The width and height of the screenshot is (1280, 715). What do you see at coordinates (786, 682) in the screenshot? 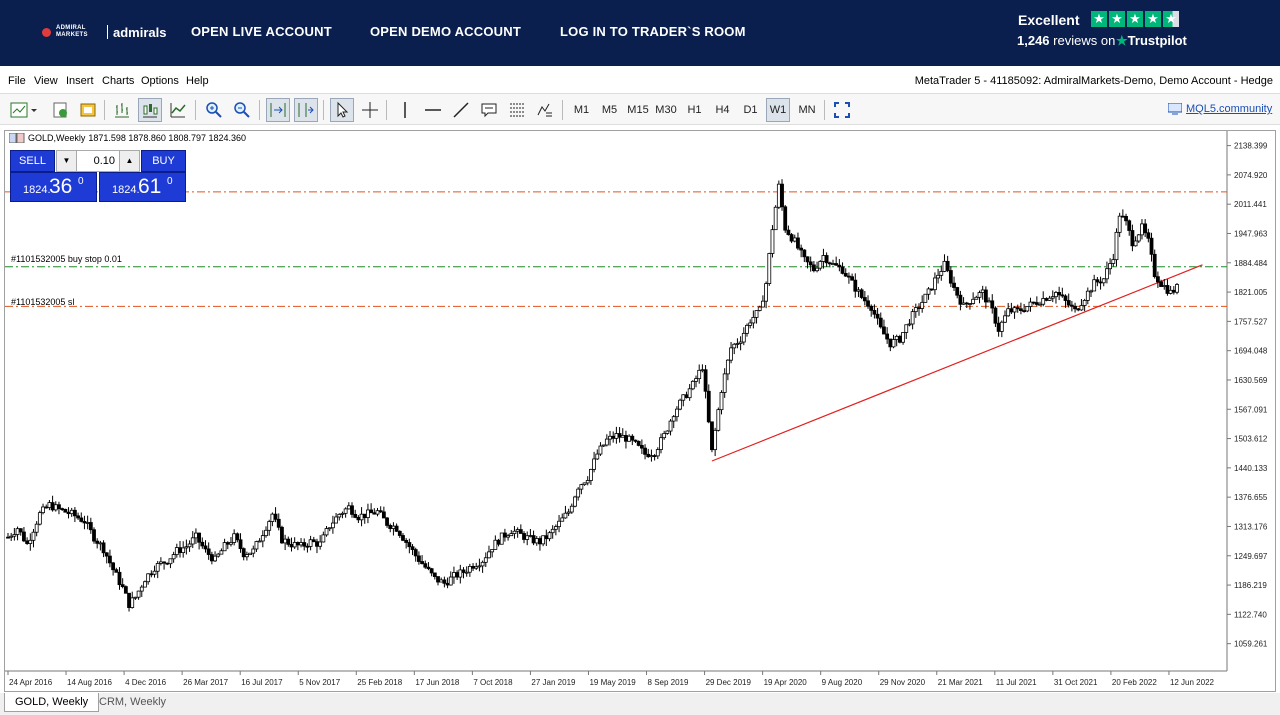
I see `x-tick-label: 19 Apr 2020` at bounding box center [786, 682].